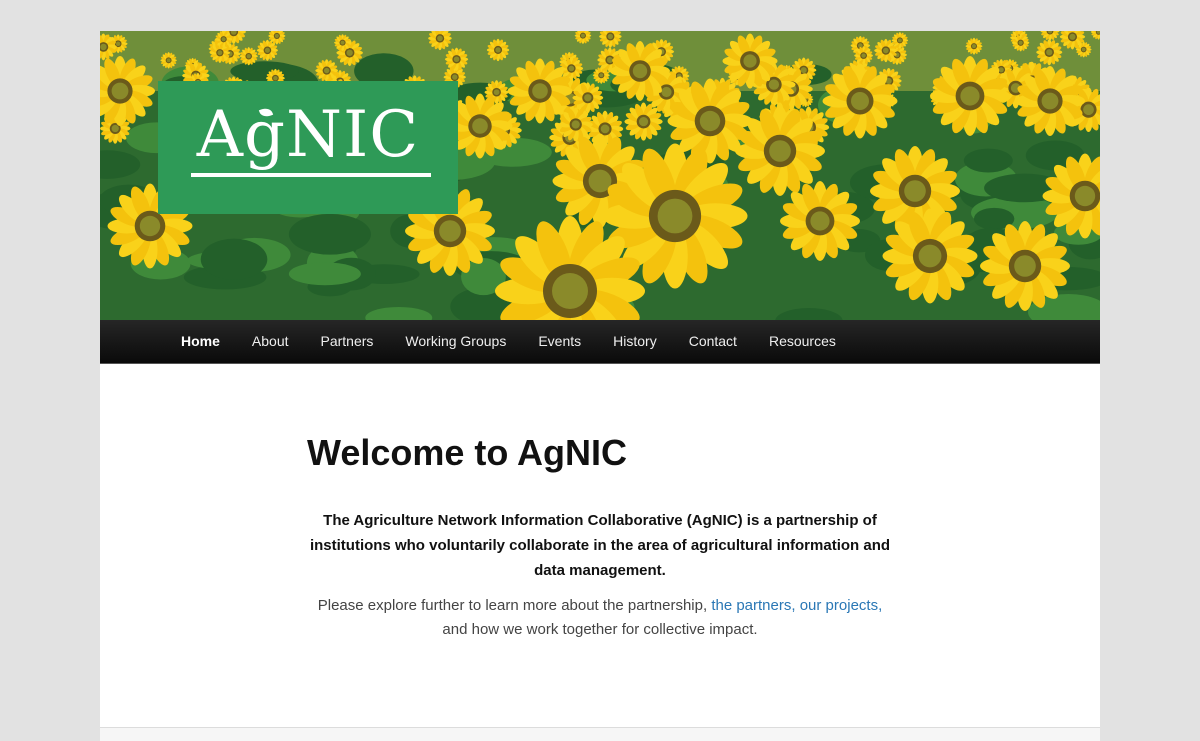 The image size is (1200, 741). Describe the element at coordinates (753, 605) in the screenshot. I see `partners-link: the partners,` at that location.